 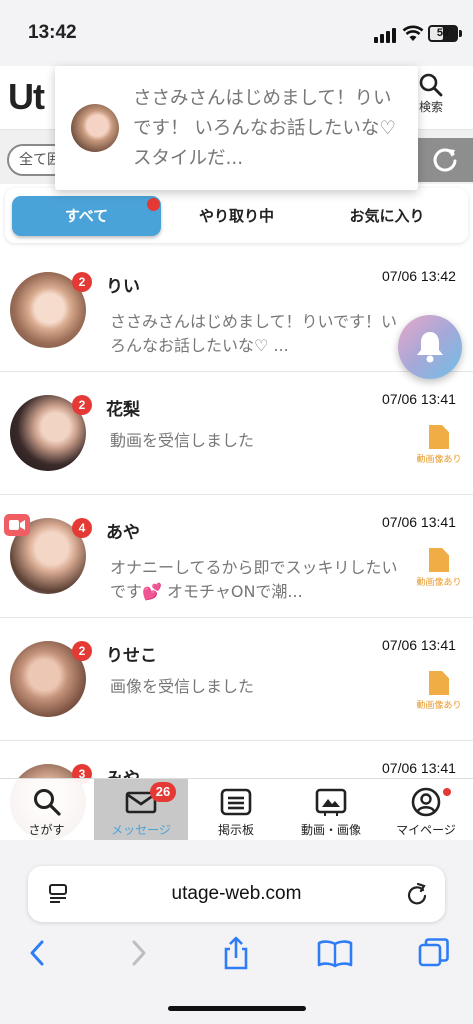 I want to click on nav-mypage: マイページ, so click(x=426, y=810).